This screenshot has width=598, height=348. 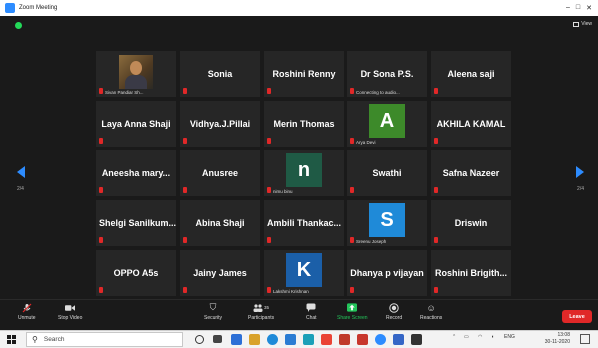 What do you see at coordinates (311, 312) in the screenshot?
I see `chat-button: Chat` at bounding box center [311, 312].